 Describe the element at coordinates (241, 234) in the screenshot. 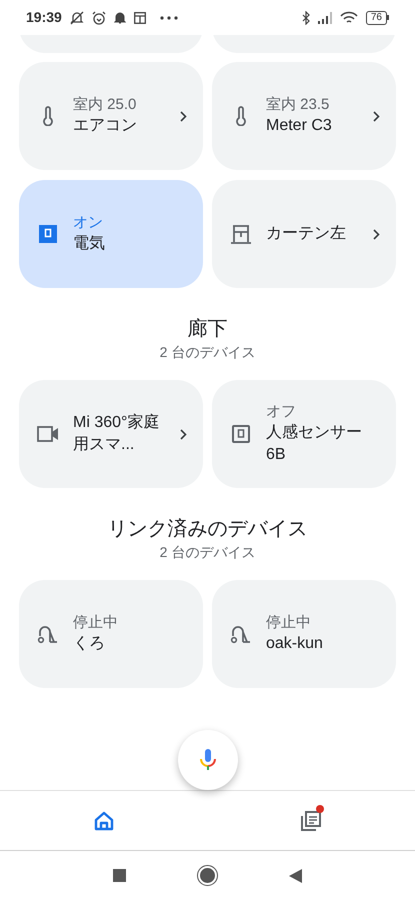

I see `curtain-icon` at that location.